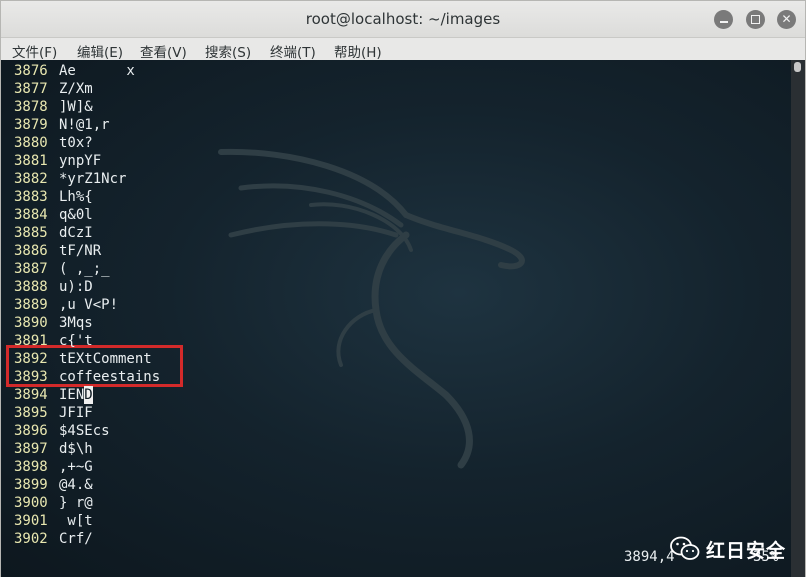  Describe the element at coordinates (31, 71) in the screenshot. I see `line-number: 3876` at that location.